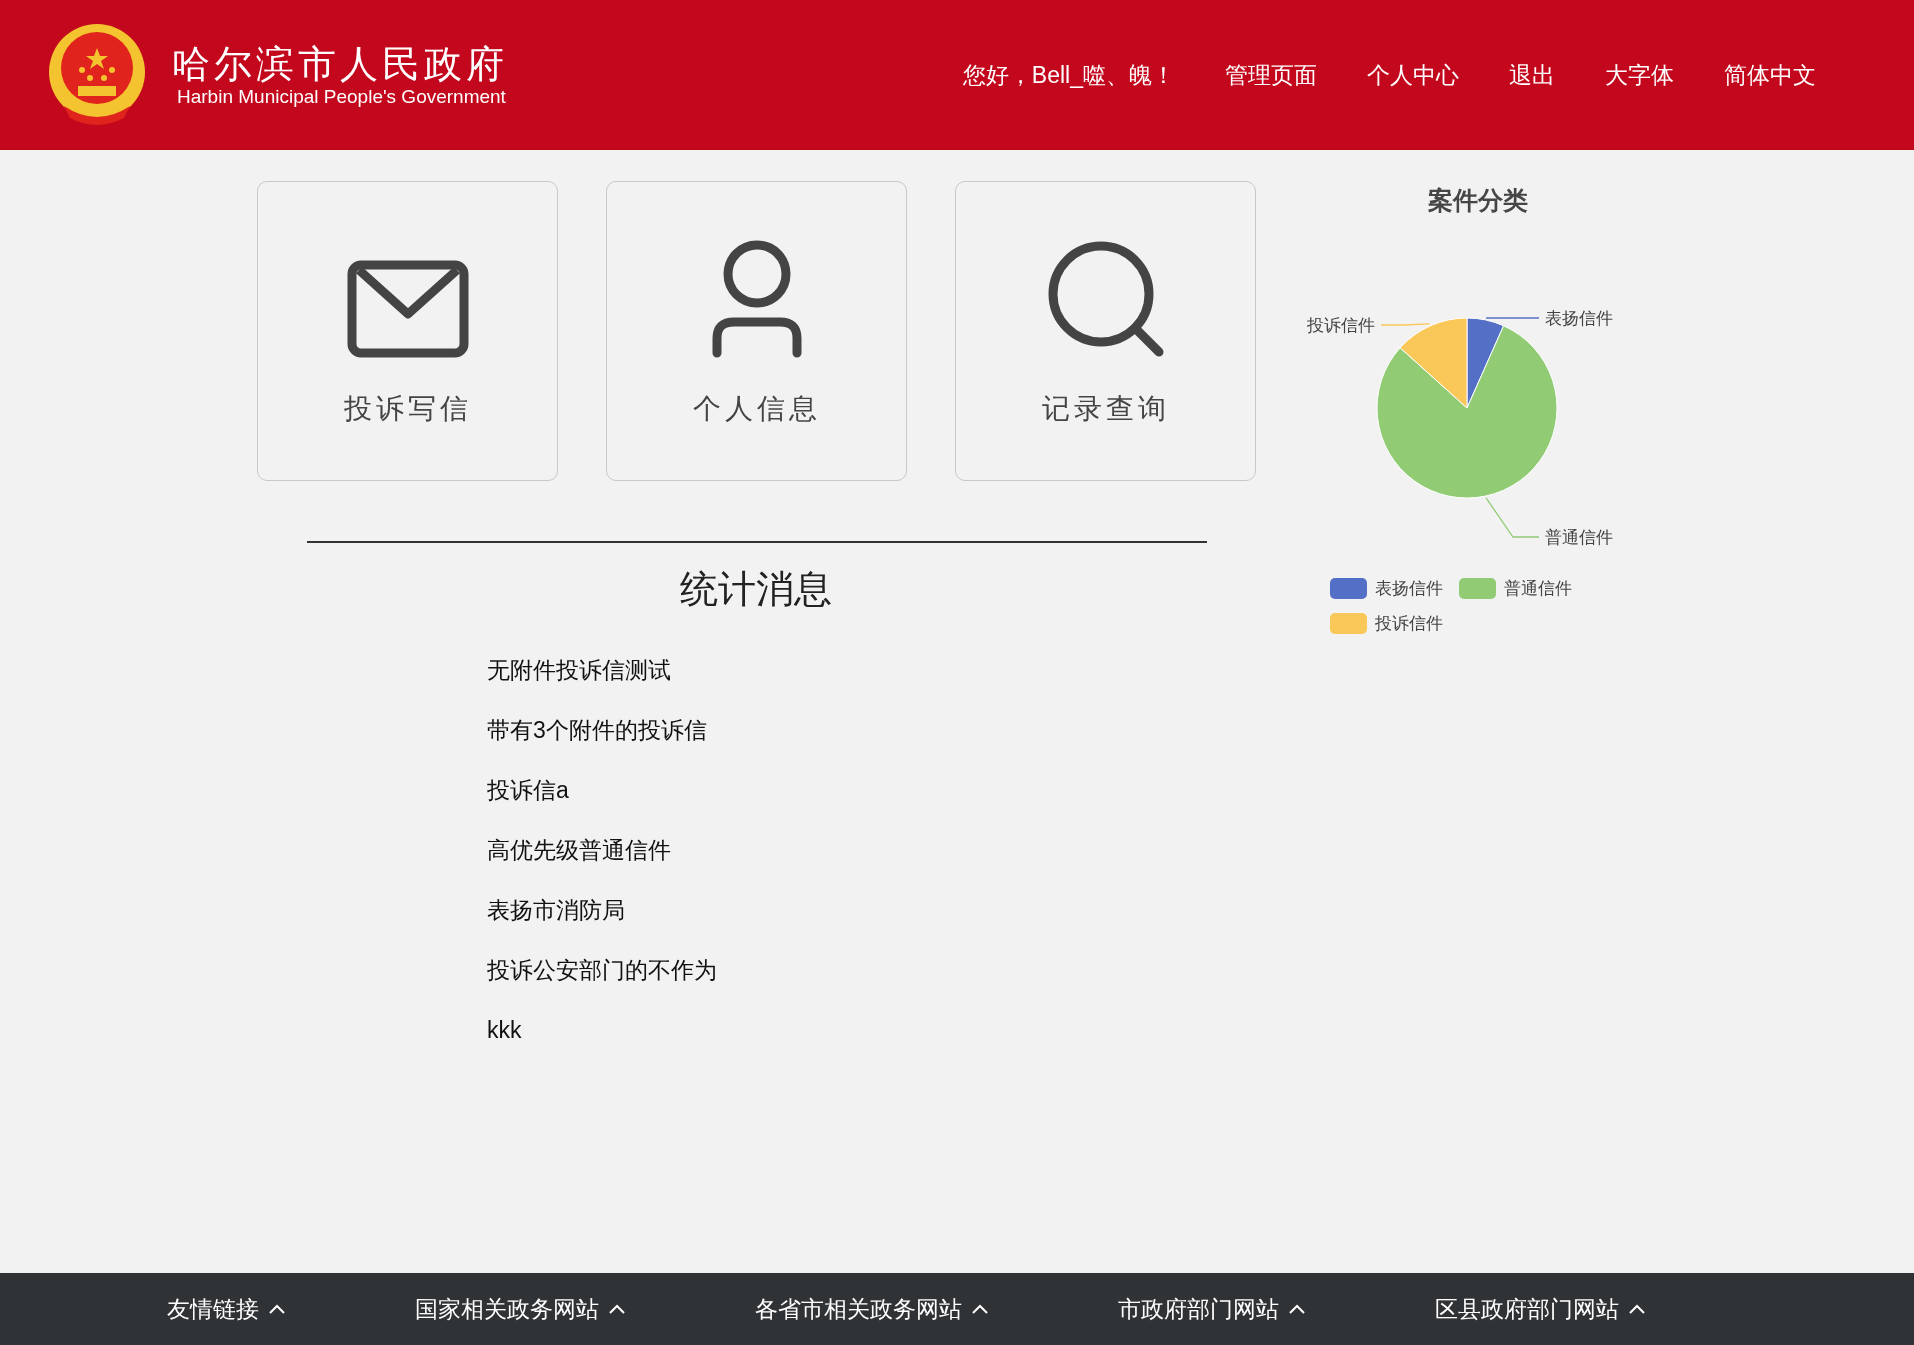  Describe the element at coordinates (504, 1030) in the screenshot. I see `message-link: kkk` at that location.